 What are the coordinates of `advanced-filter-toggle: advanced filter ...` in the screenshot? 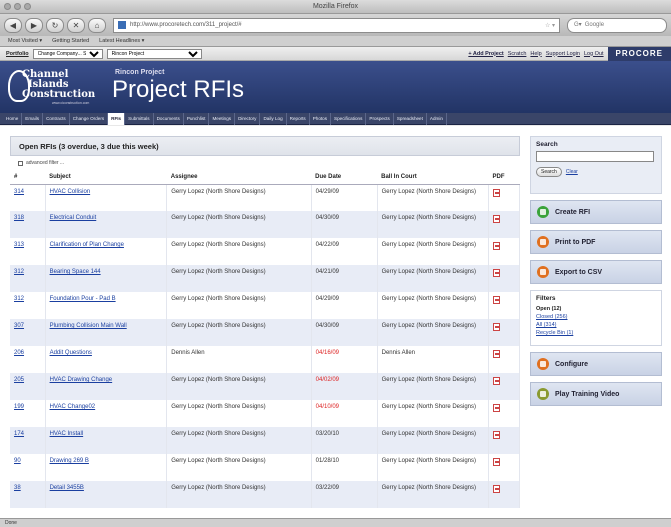 It's located at (265, 163).